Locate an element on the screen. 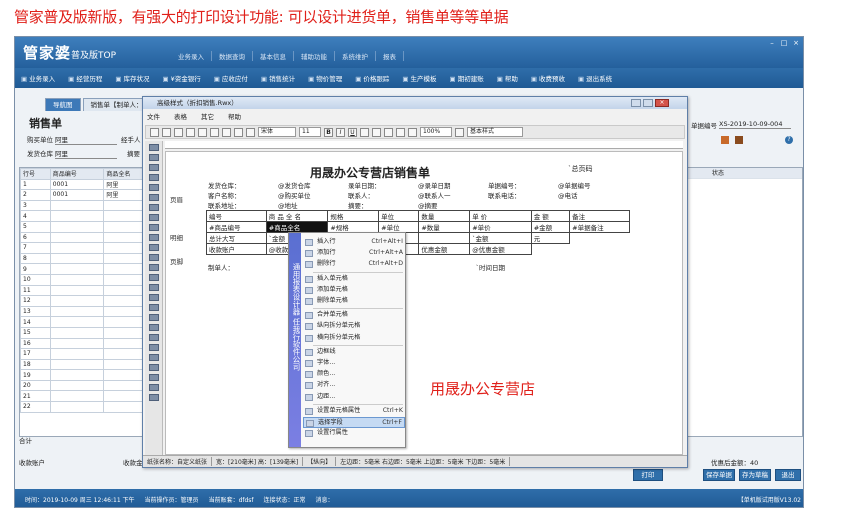 The width and height of the screenshot is (846, 524). report-header-cell: 联系人： is located at coordinates (381, 195).